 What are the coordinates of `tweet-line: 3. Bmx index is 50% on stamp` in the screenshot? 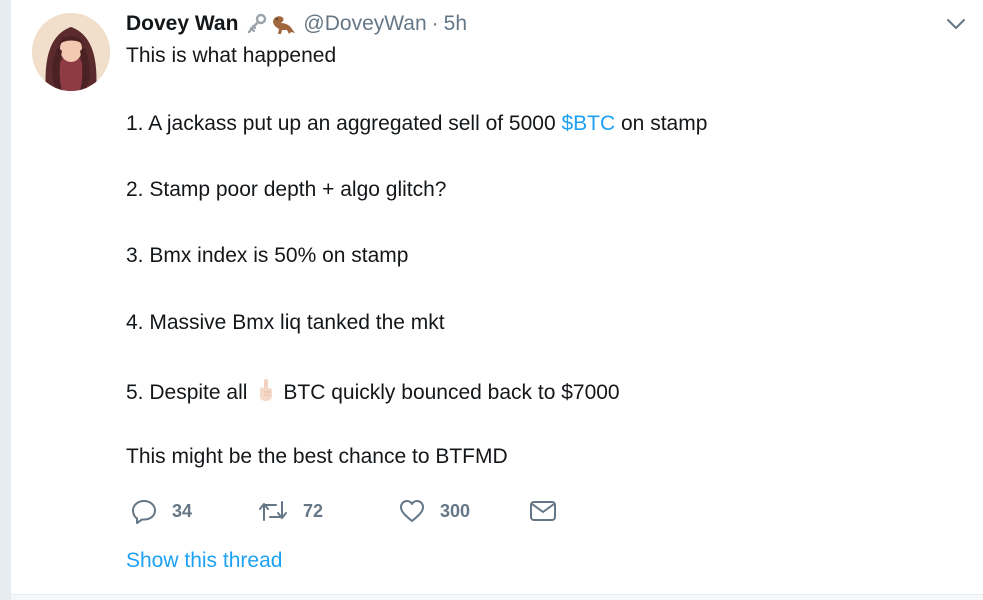 It's located at (267, 255).